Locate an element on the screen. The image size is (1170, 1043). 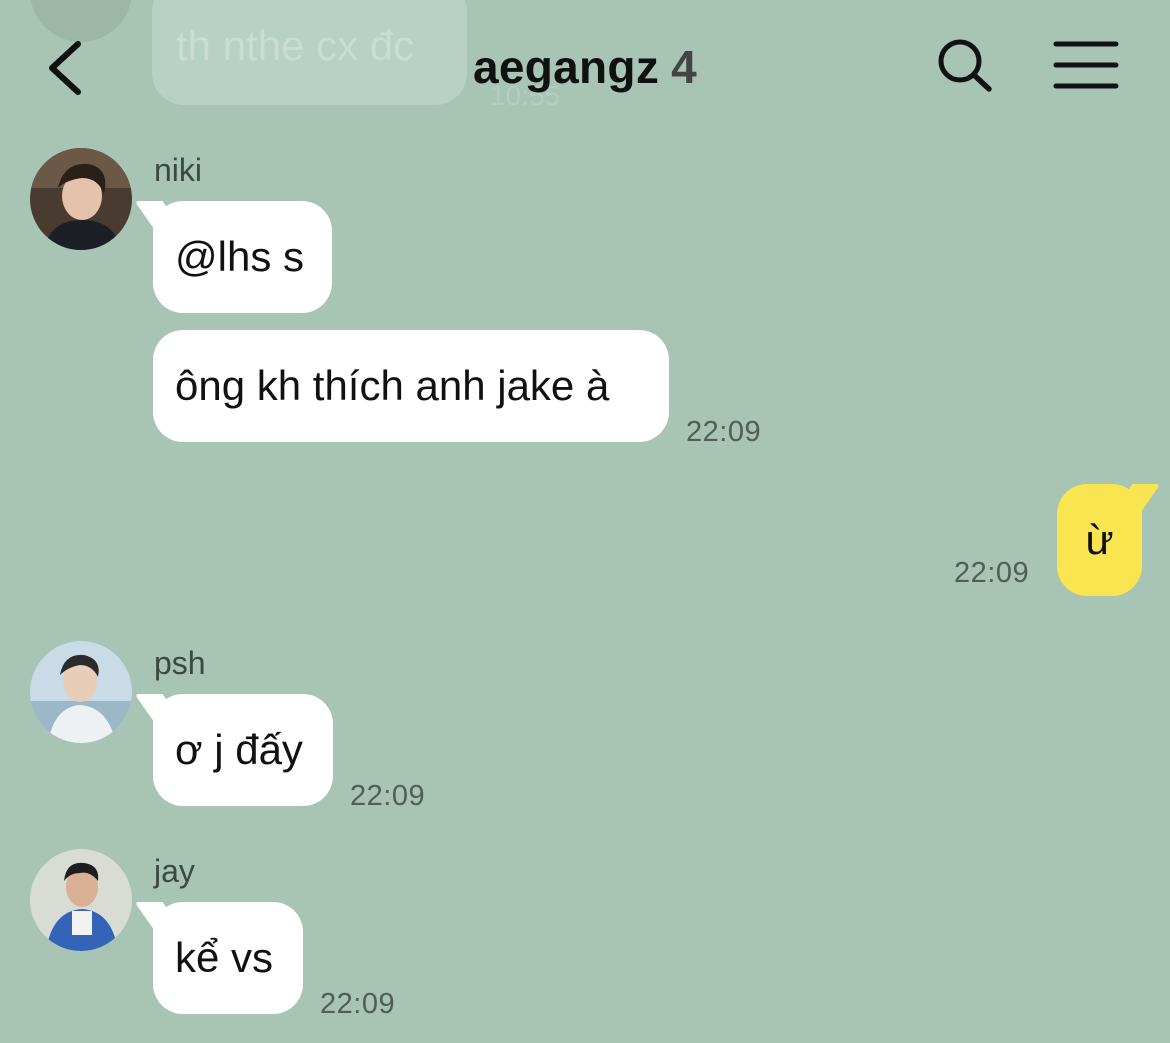
message-bubble: ơ j đấy is located at coordinates (243, 750).